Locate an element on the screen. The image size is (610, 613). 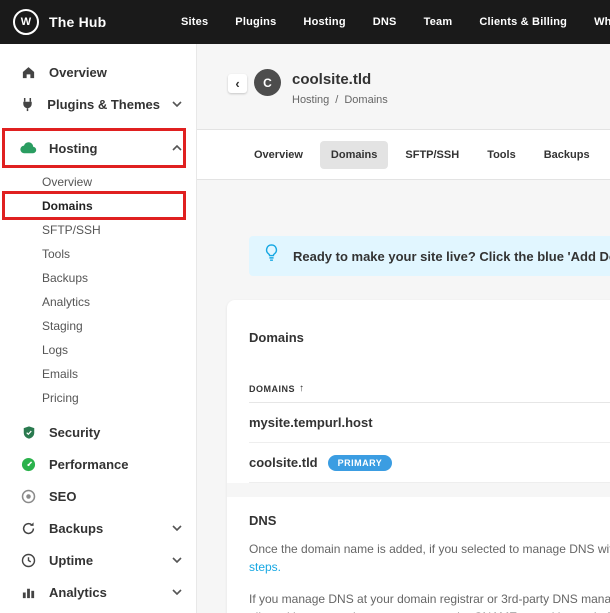
topnav-team: Team is located at coordinates (438, 22).